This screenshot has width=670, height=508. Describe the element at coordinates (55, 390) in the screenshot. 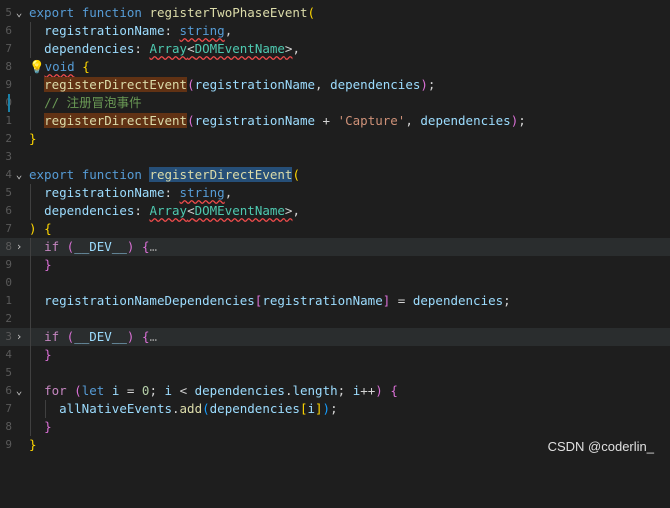

I see `keyword: for` at that location.